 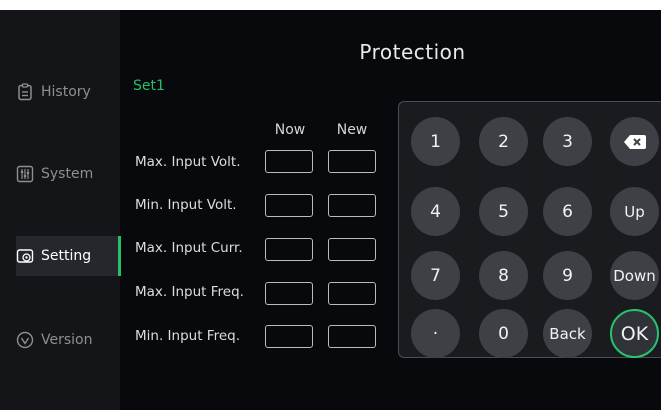 I want to click on sidebar-item-label: History, so click(x=66, y=92).